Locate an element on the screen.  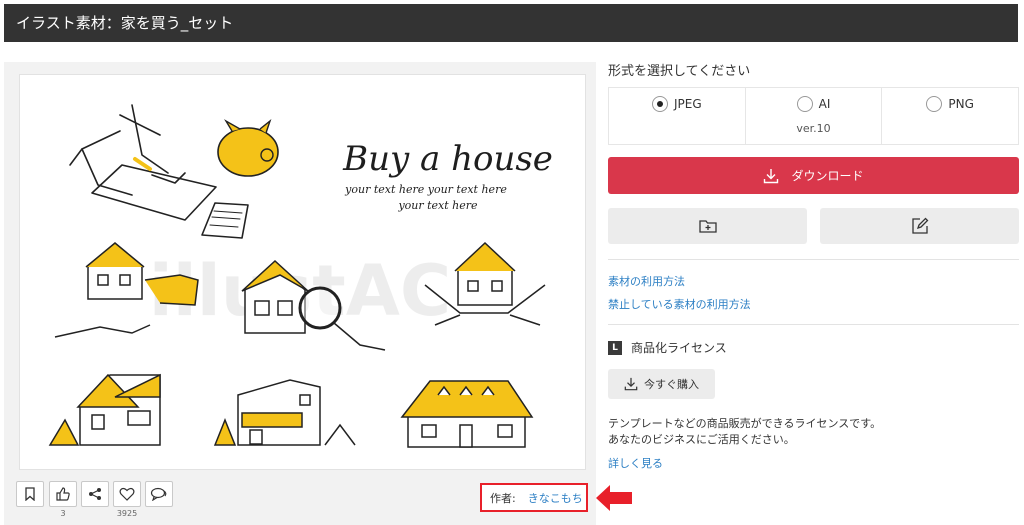
license-description-1: テンプレートなどの商品販売ができるライセンスです。 is located at coordinates (745, 423).